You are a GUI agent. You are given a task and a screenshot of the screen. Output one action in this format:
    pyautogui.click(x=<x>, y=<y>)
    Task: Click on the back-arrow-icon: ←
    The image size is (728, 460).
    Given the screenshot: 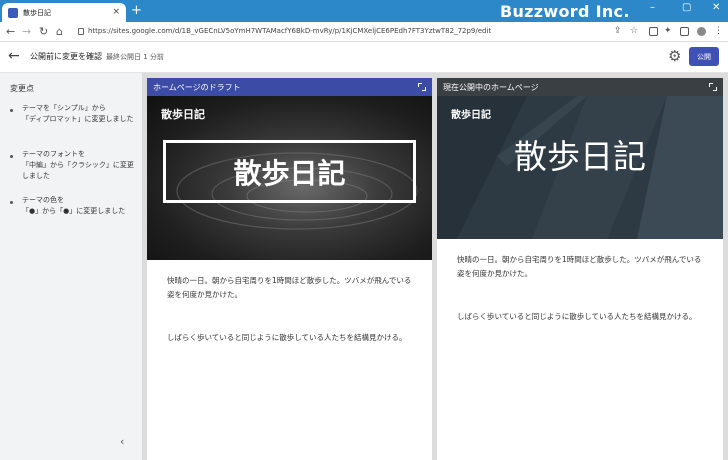 What is the action you would take?
    pyautogui.click(x=14, y=56)
    